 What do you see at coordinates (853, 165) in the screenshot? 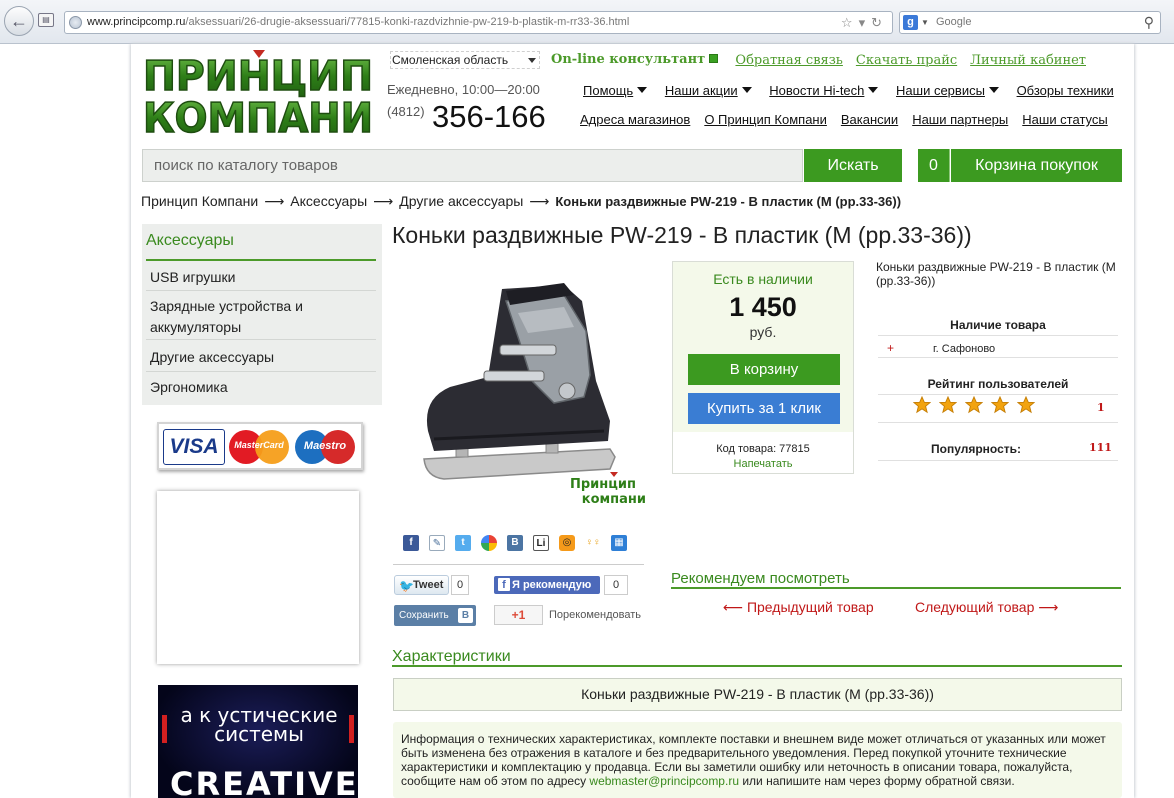
I see `search-button: Искать` at bounding box center [853, 165].